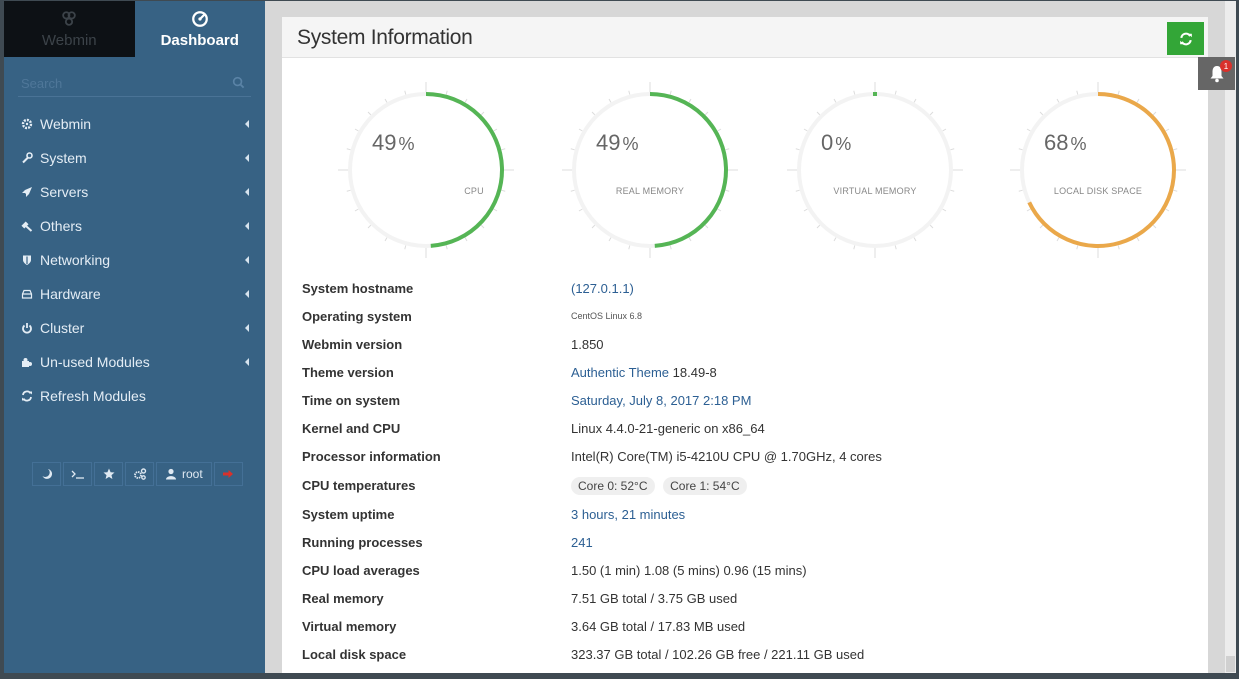  I want to click on info-label: Operating system, so click(357, 316).